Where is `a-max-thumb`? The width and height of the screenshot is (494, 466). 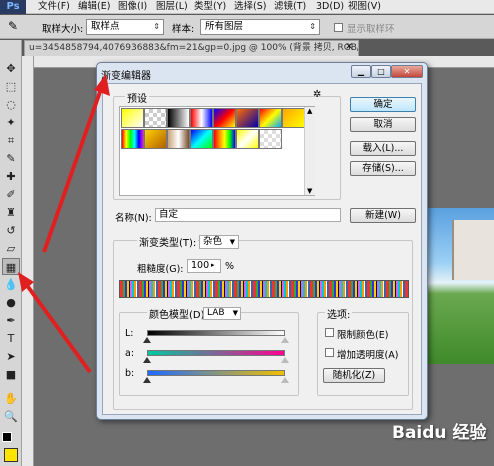
a-max-thumb is located at coordinates (285, 360).